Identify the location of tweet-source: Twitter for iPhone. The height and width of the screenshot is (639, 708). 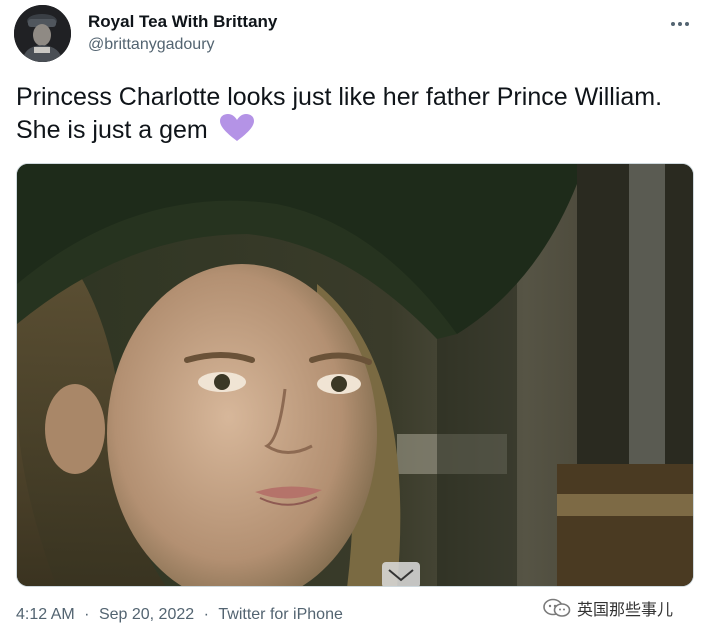
(280, 615).